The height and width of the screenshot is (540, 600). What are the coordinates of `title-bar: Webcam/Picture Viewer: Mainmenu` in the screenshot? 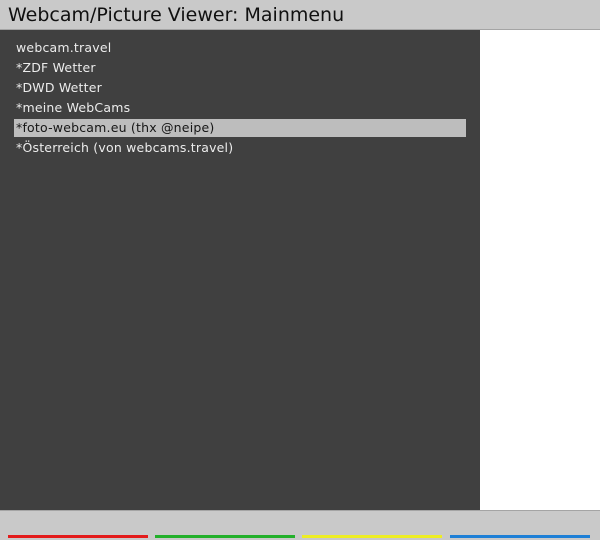 It's located at (300, 15).